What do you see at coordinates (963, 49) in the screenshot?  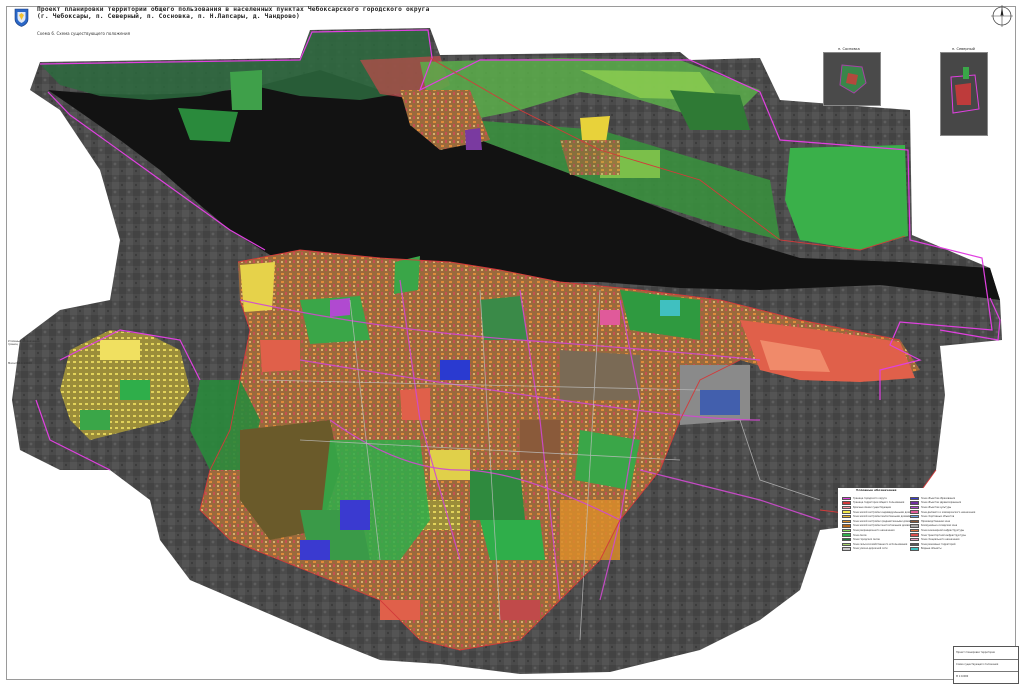 I see `inset-label-severny: п. Северный` at bounding box center [963, 49].